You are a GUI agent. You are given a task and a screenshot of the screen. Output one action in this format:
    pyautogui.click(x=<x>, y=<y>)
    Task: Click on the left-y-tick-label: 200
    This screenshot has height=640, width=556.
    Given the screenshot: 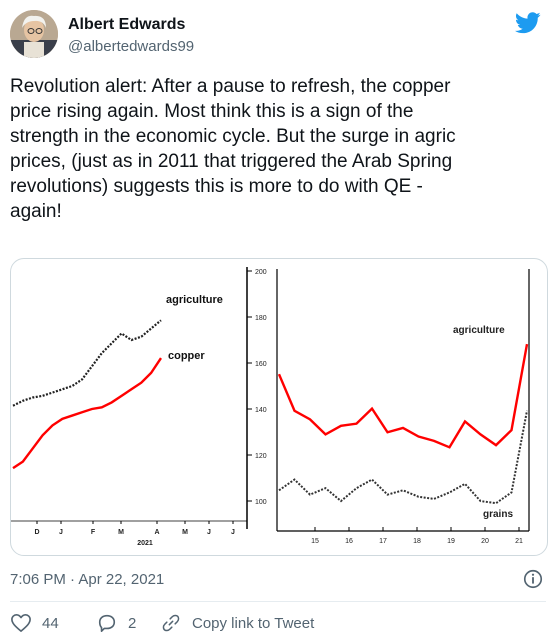 What is the action you would take?
    pyautogui.click(x=261, y=272)
    